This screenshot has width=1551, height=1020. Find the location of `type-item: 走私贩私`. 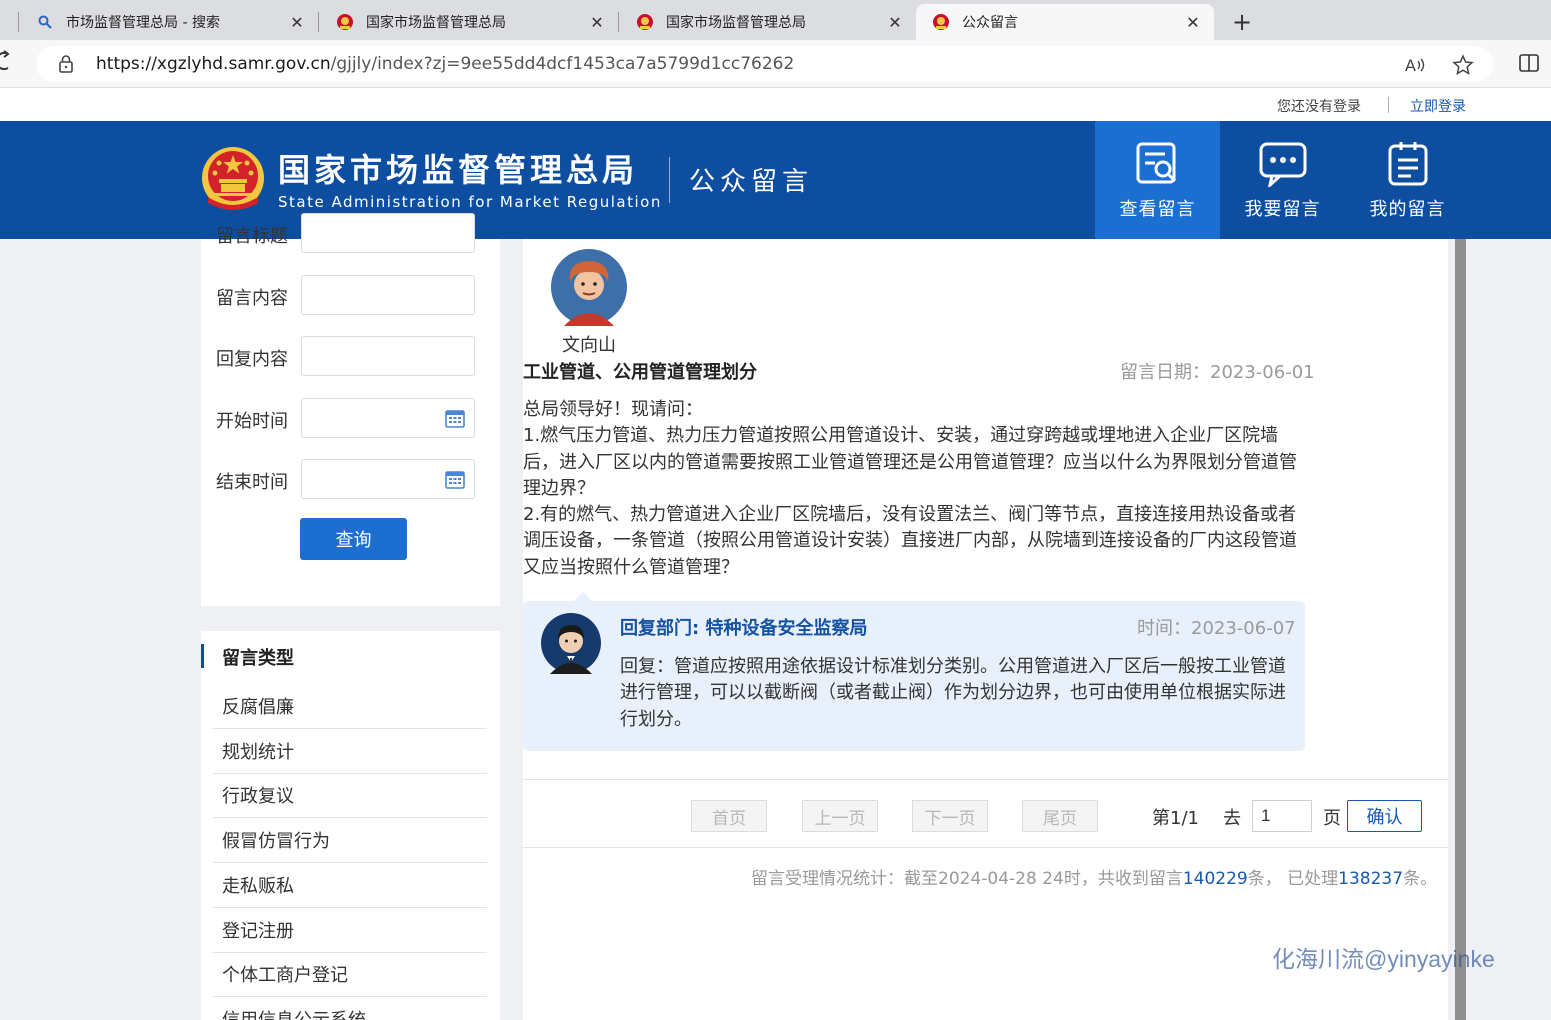

type-item: 走私贩私 is located at coordinates (350, 886).